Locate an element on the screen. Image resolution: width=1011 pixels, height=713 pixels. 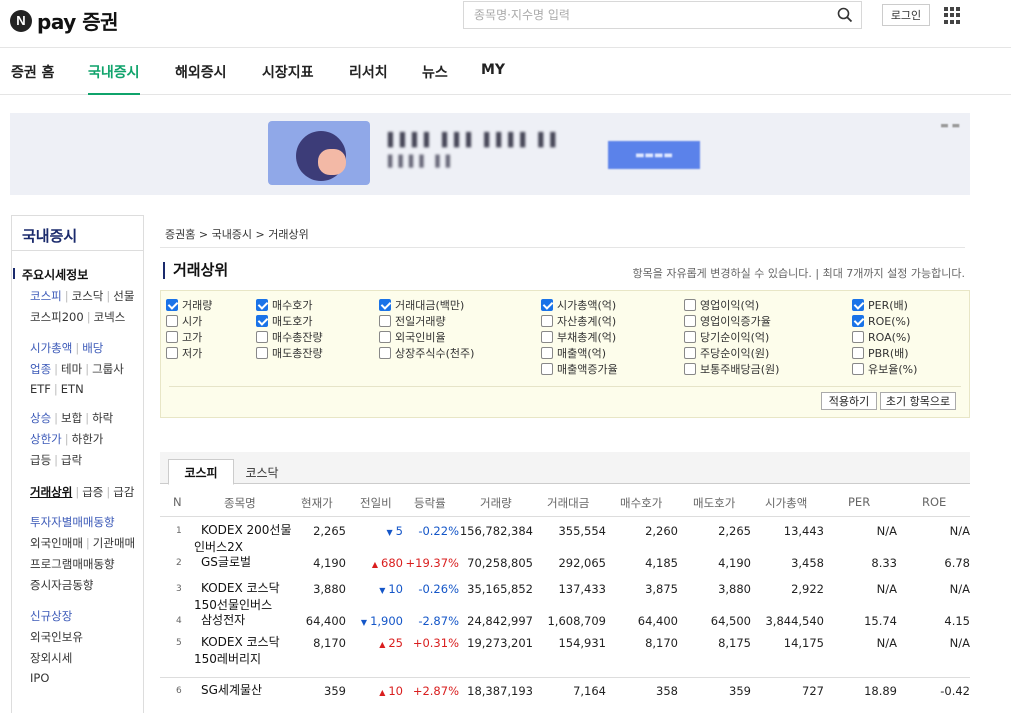
sidebar-link: 시가총액 is located at coordinates (51, 348).